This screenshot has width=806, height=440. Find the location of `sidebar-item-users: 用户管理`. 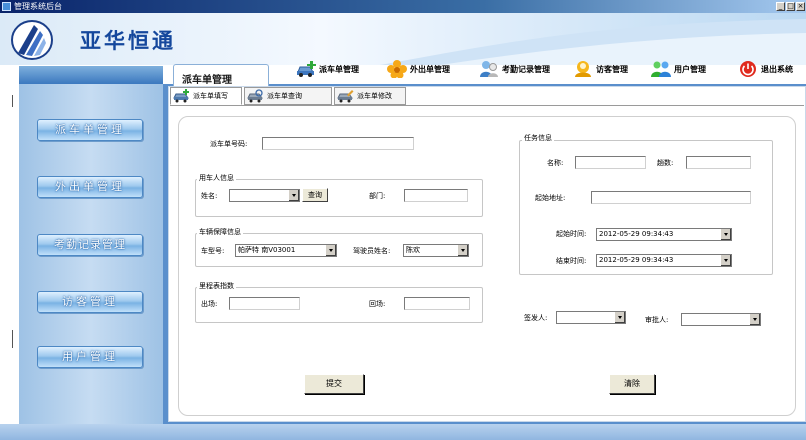

sidebar-item-users: 用户管理 is located at coordinates (90, 357).